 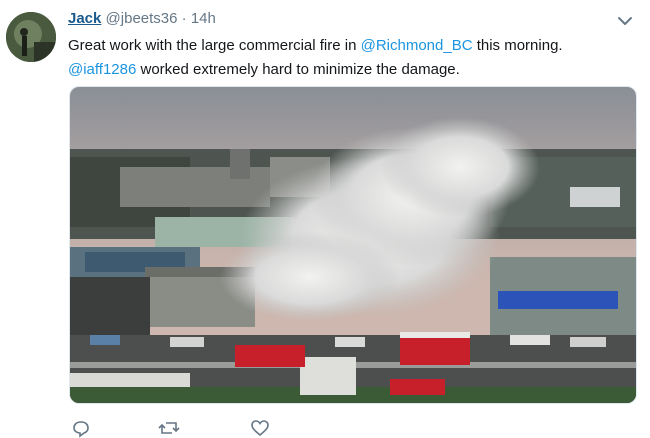 What do you see at coordinates (81, 428) in the screenshot?
I see `reply-icon` at bounding box center [81, 428].